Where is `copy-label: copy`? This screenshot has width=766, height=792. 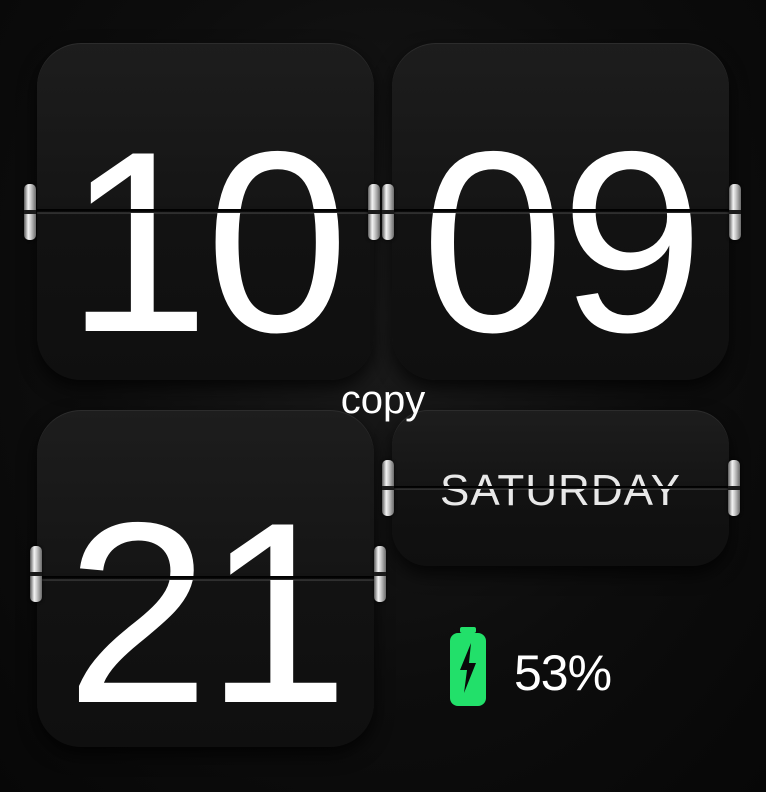 copy-label: copy is located at coordinates (383, 400).